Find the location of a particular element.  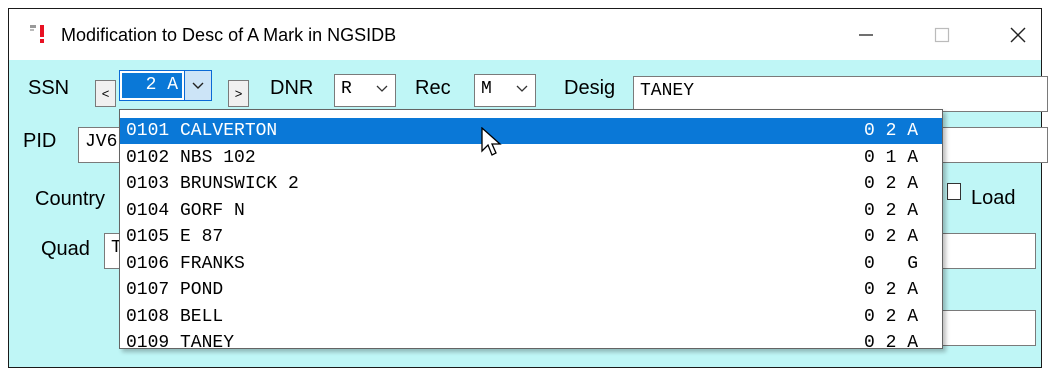

ssn-next-button: > is located at coordinates (238, 93).